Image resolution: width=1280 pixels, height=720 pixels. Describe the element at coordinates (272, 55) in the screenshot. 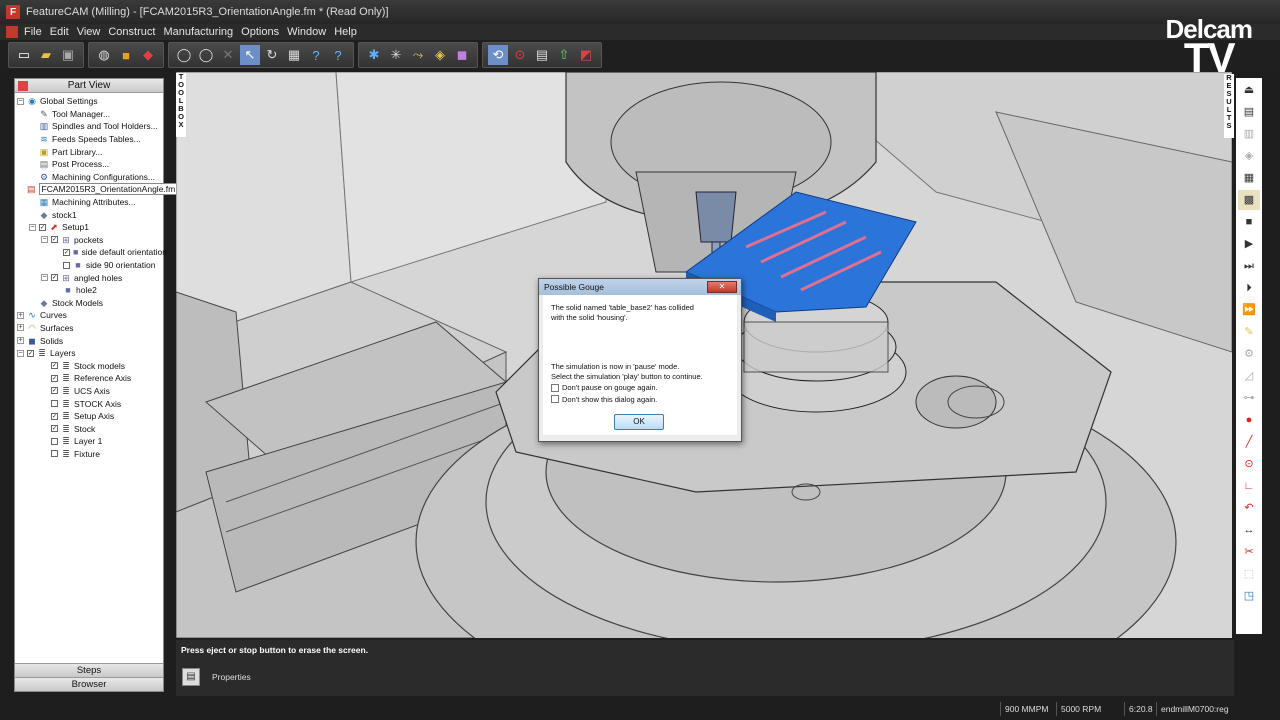

I see `rotate-icon: ↻` at that location.